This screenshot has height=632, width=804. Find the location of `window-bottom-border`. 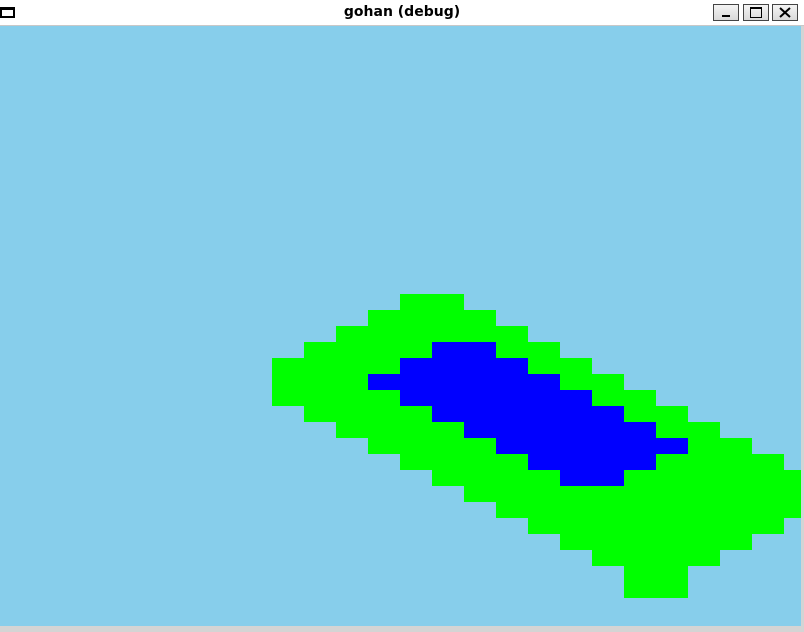

window-bottom-border is located at coordinates (402, 629).